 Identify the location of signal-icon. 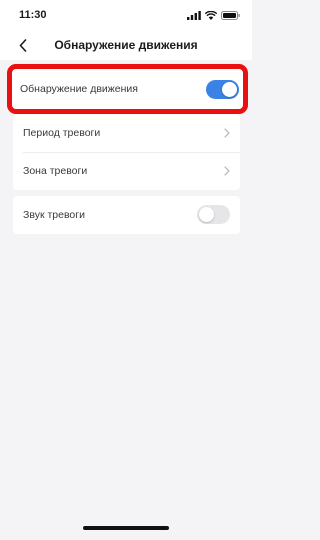
(194, 15).